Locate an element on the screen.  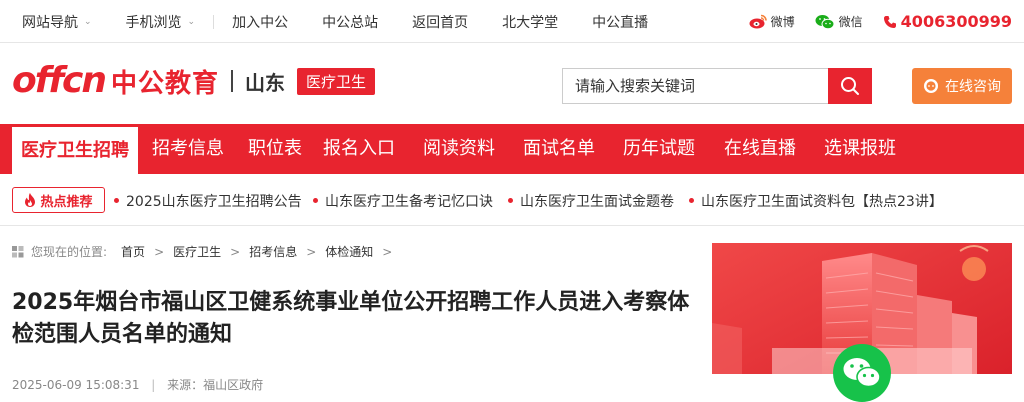
chat-bubble-icon is located at coordinates (931, 86).